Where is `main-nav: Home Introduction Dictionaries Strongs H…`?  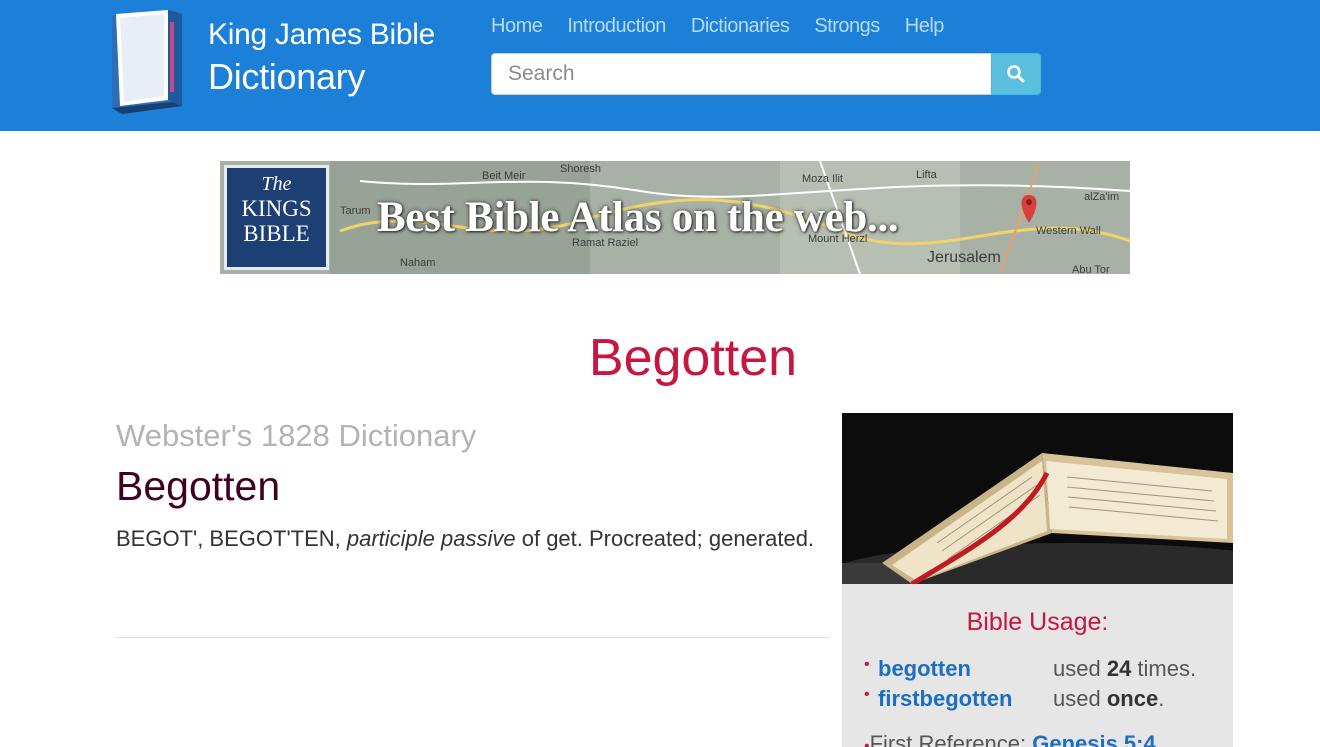
main-nav: Home Introduction Dictionaries Strongs H… is located at coordinates (730, 26).